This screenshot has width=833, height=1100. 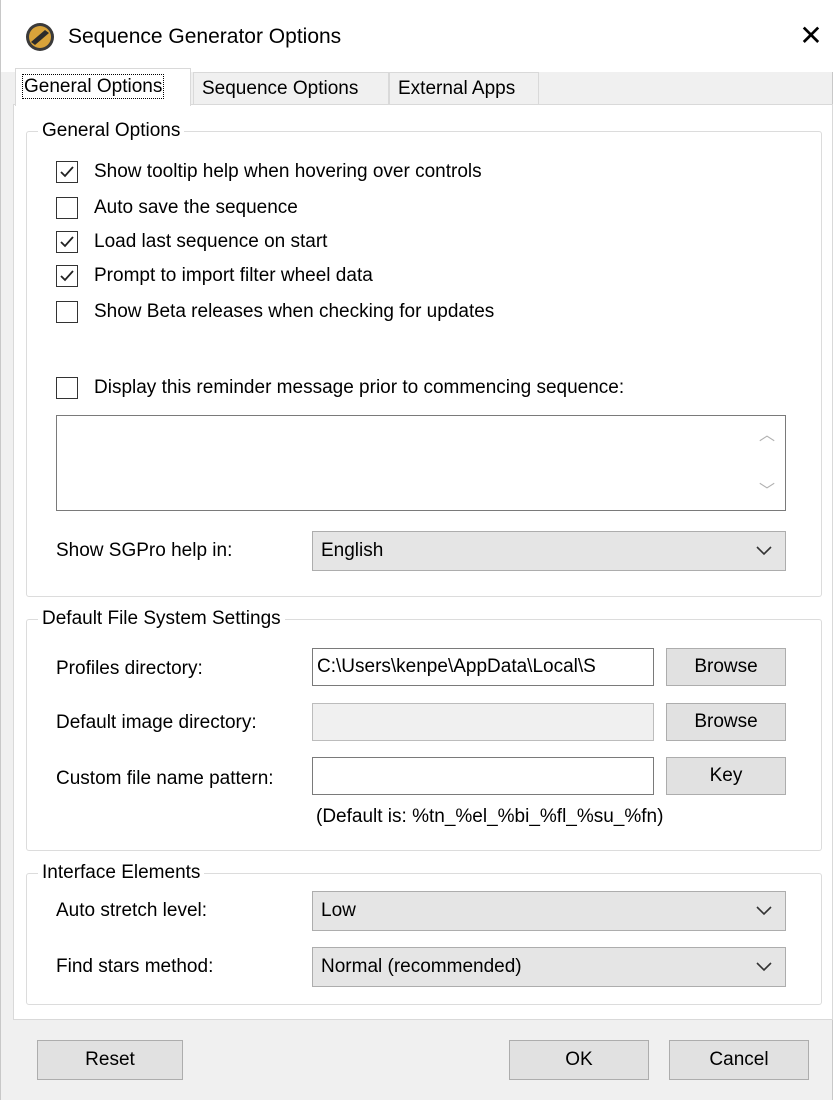 What do you see at coordinates (726, 776) in the screenshot?
I see `pattern-key-button: Key` at bounding box center [726, 776].